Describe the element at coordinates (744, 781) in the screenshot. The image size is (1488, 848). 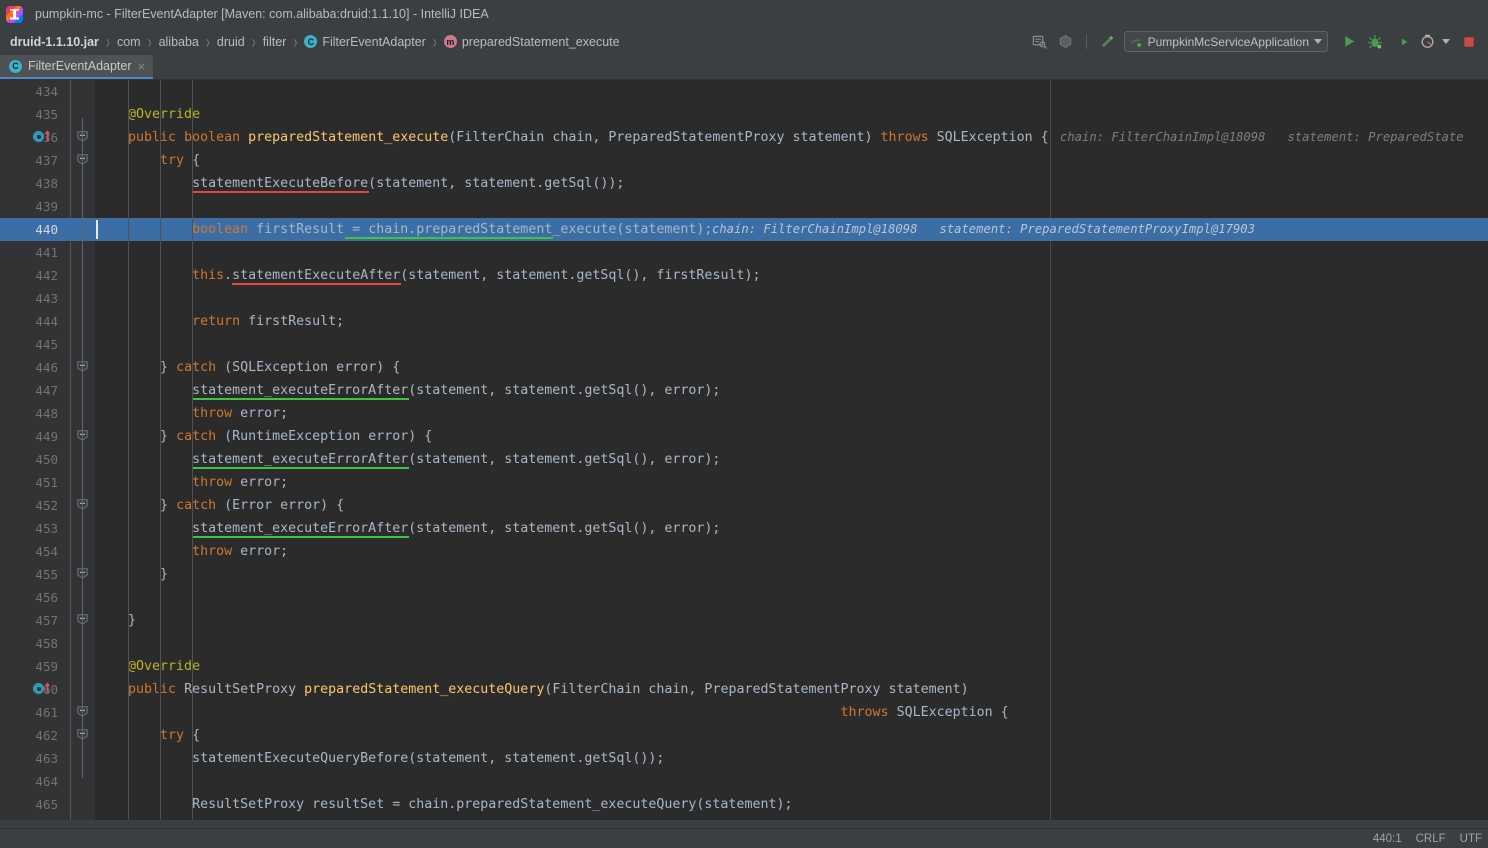
I see `editor-line: 464` at that location.